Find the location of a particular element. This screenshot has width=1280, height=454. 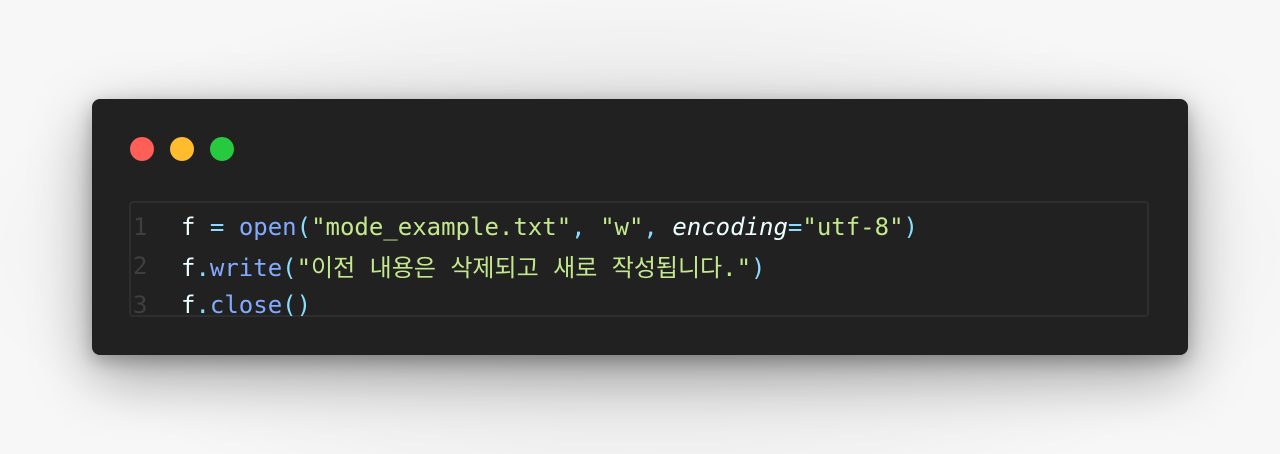

code-line: 3 f.close() is located at coordinates (639, 304).